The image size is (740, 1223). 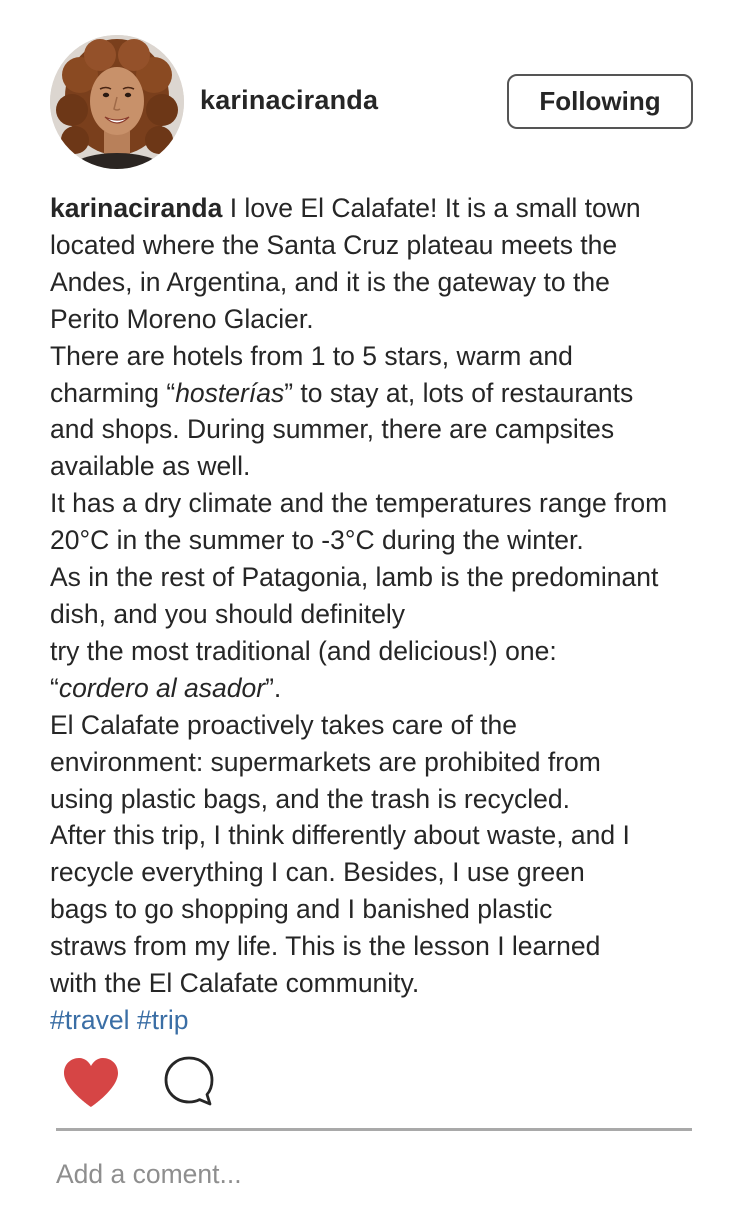 I want to click on comment-button, so click(x=189, y=1082).